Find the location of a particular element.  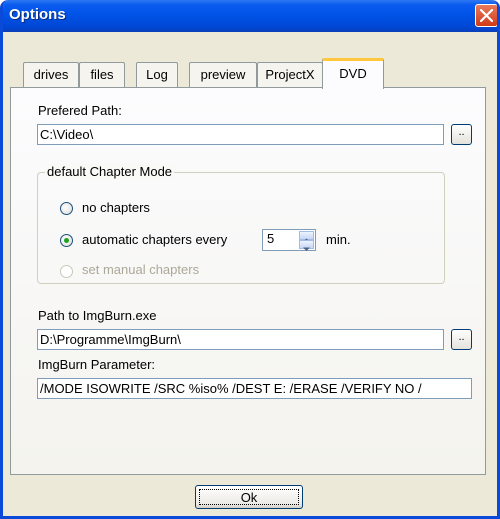

preferred-path-label: Prefered Path: is located at coordinates (80, 110).